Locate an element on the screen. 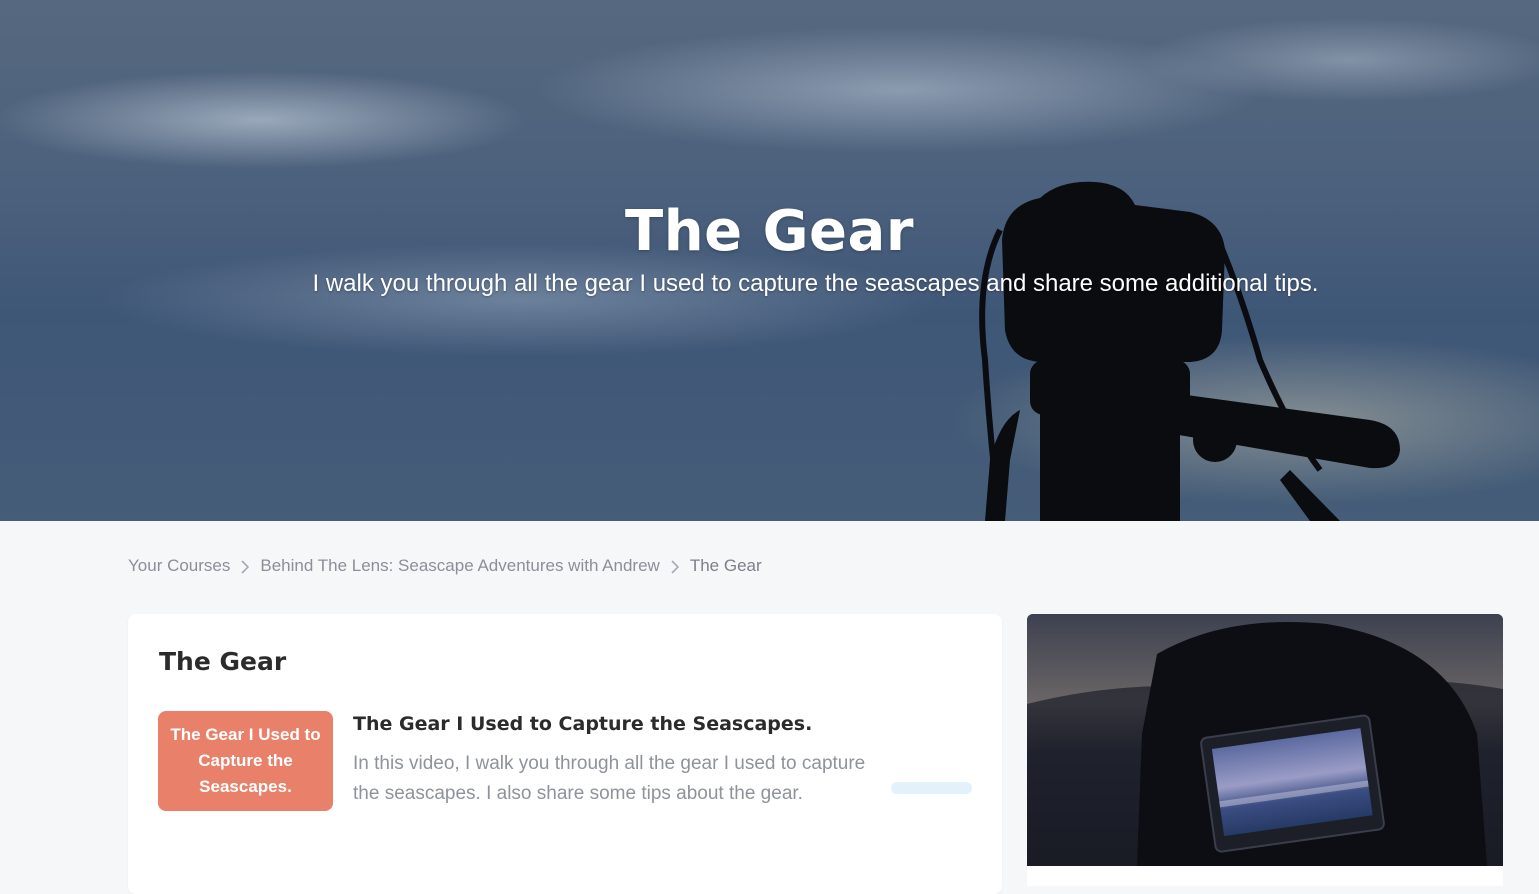 This screenshot has width=1539, height=894. breadcrumb-current: The Gear is located at coordinates (725, 565).